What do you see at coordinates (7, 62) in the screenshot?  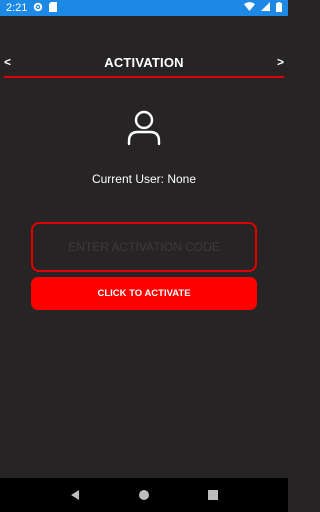 I see `previous-arrow-button: <` at bounding box center [7, 62].